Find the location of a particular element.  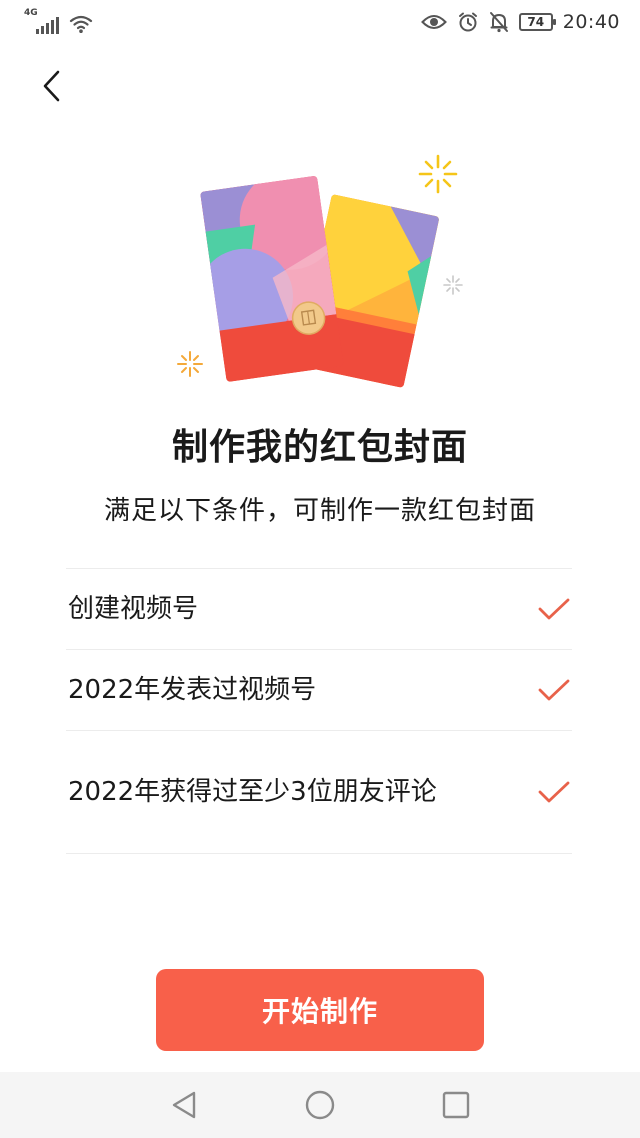

red-packet-cover-illustration is located at coordinates (320, 271).